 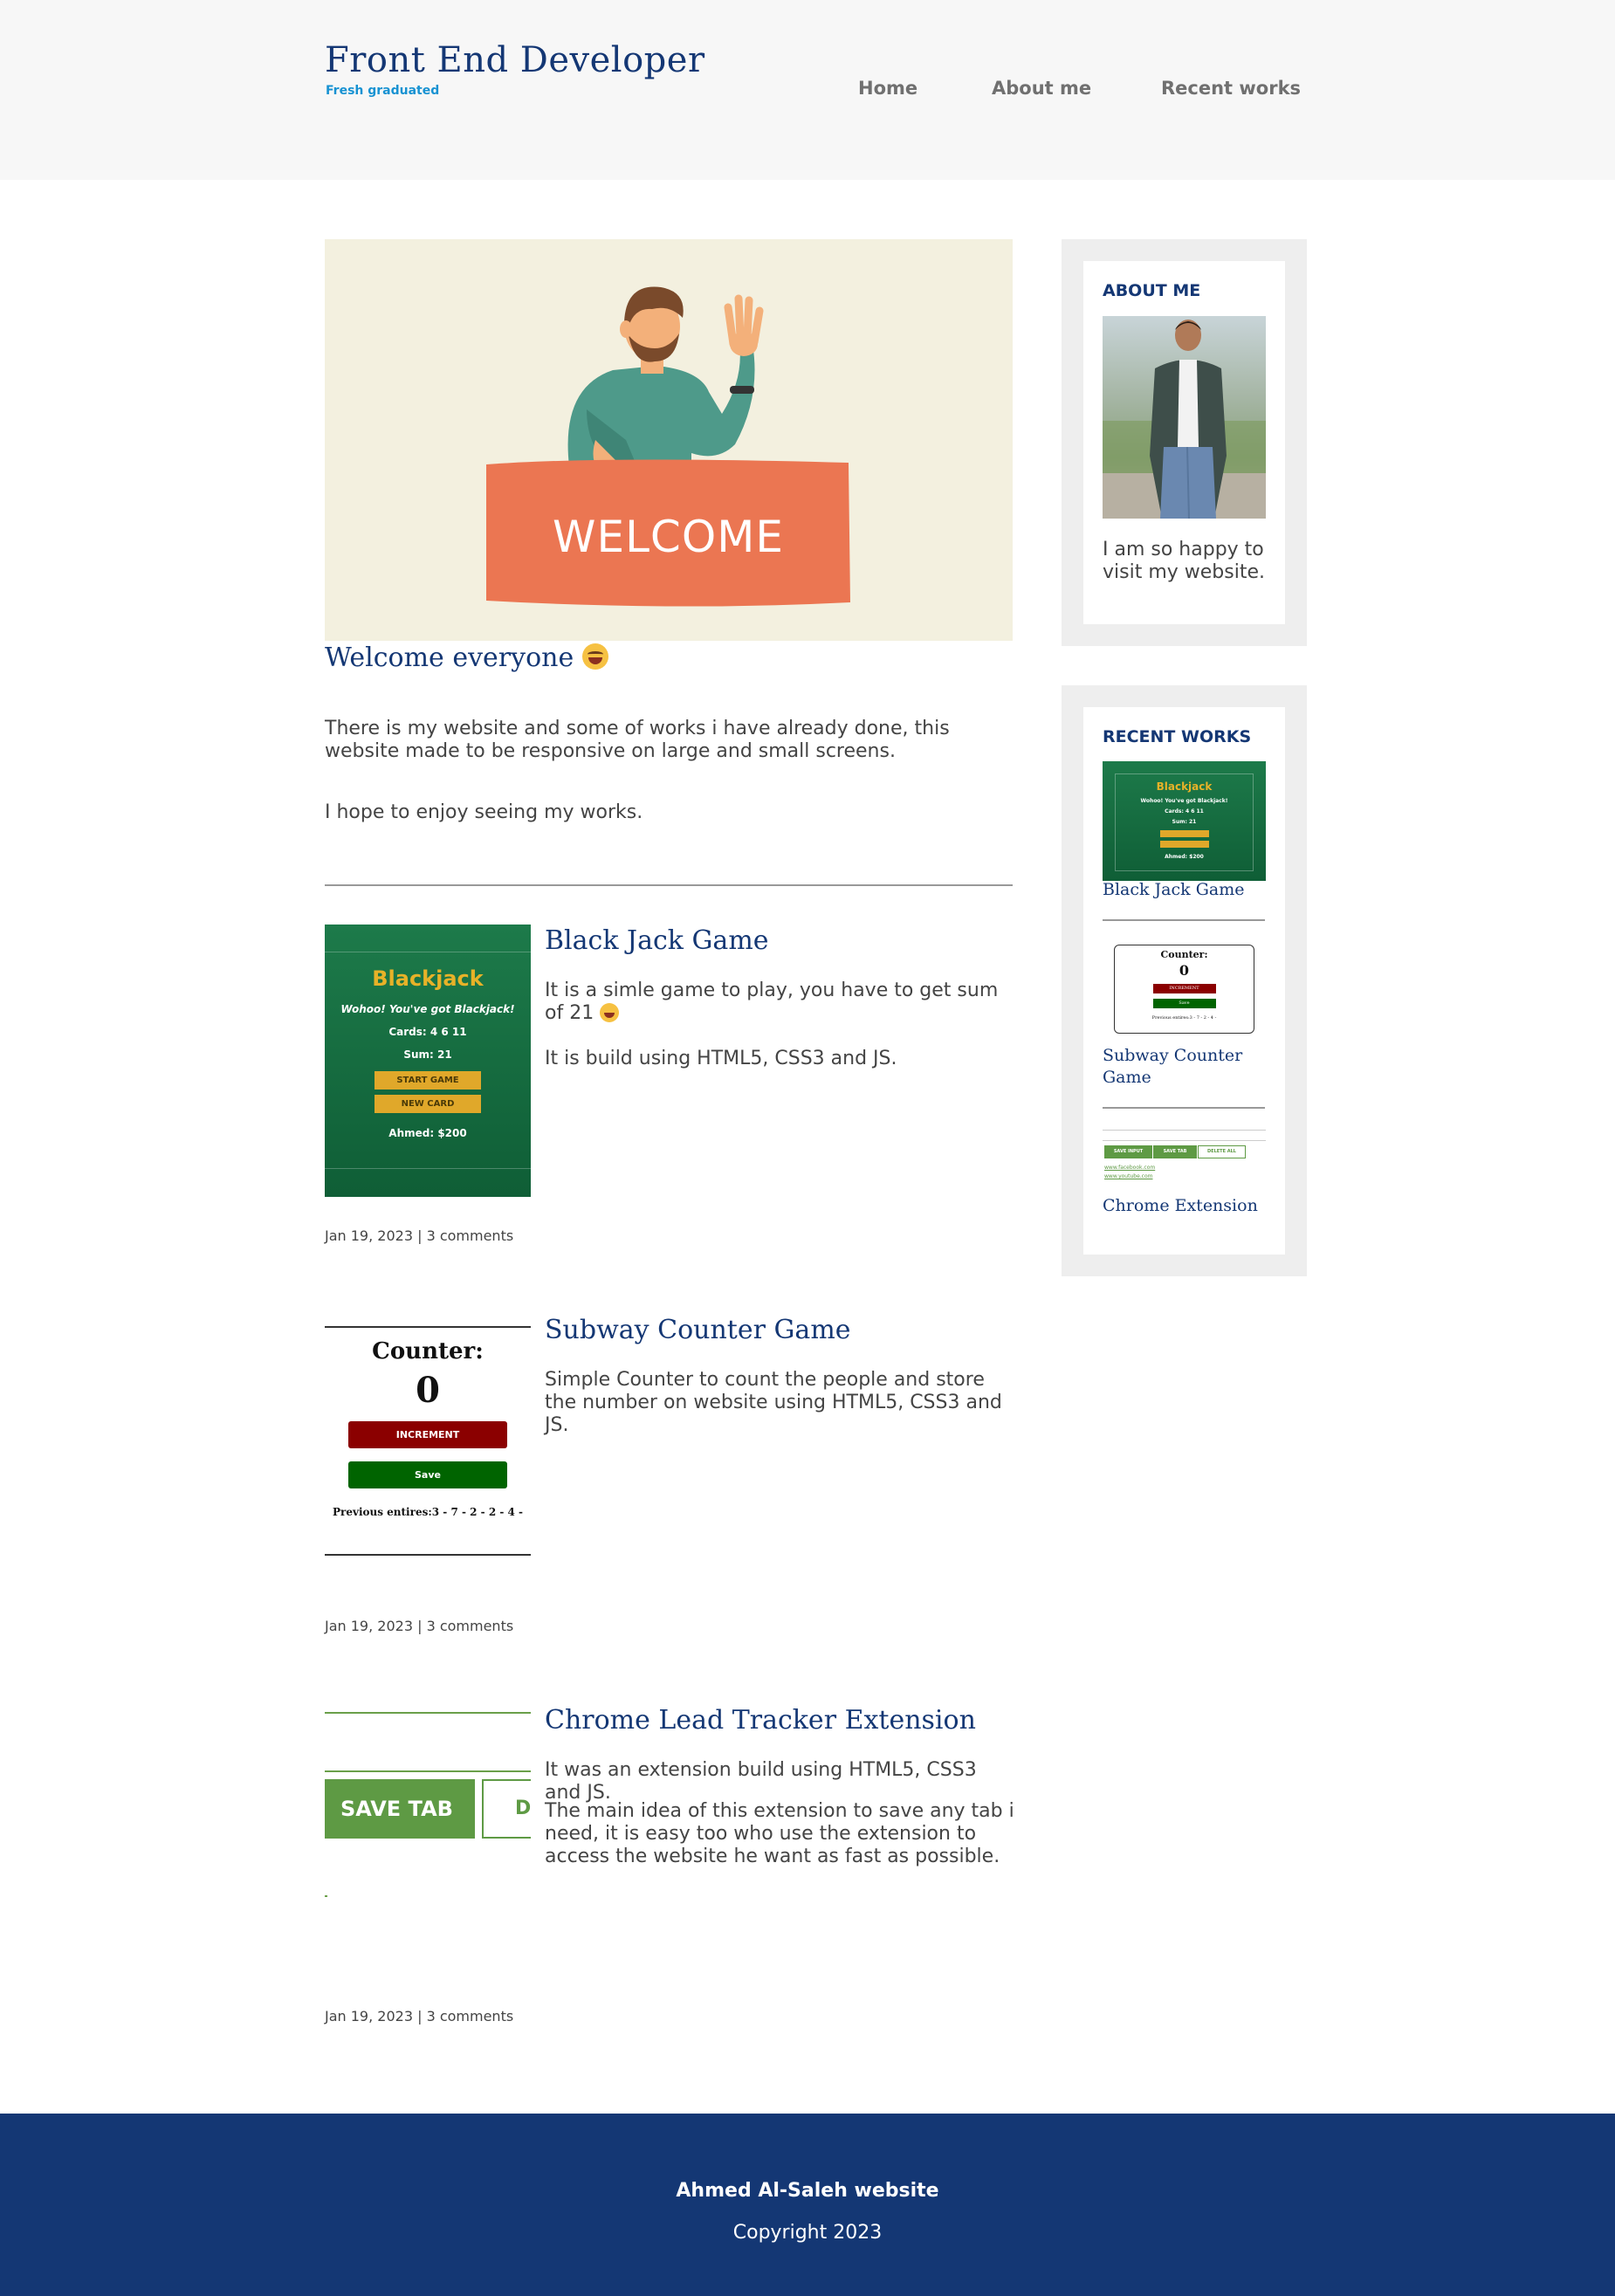 What do you see at coordinates (427, 1054) in the screenshot?
I see `blackjack-thumb-sum: Sum: 21` at bounding box center [427, 1054].